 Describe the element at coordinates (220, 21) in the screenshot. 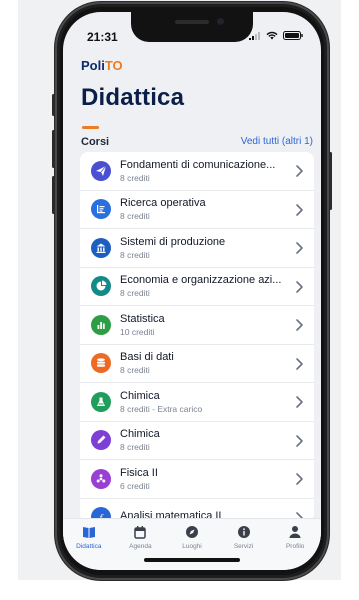

I see `front-camera` at that location.